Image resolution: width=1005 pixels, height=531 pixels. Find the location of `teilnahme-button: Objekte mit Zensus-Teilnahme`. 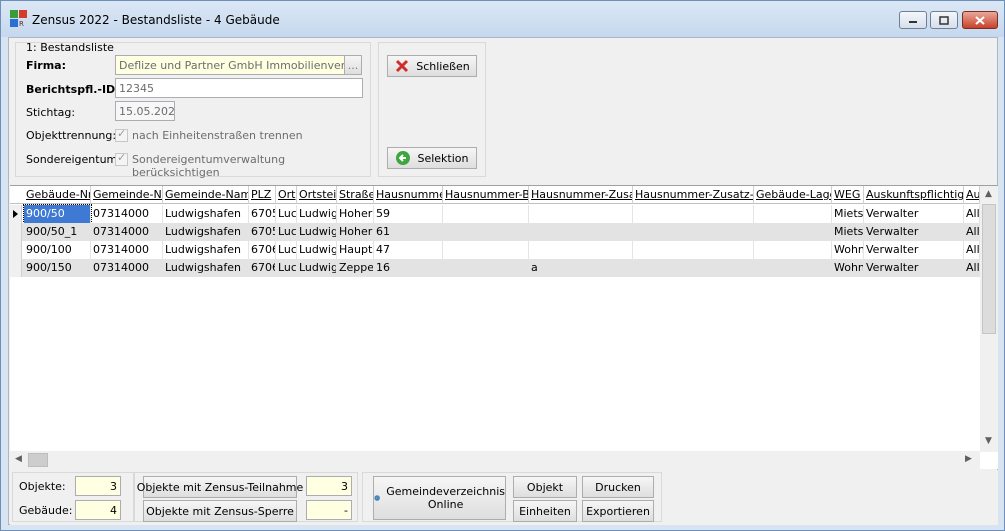

teilnahme-button: Objekte mit Zensus-Teilnahme is located at coordinates (220, 487).